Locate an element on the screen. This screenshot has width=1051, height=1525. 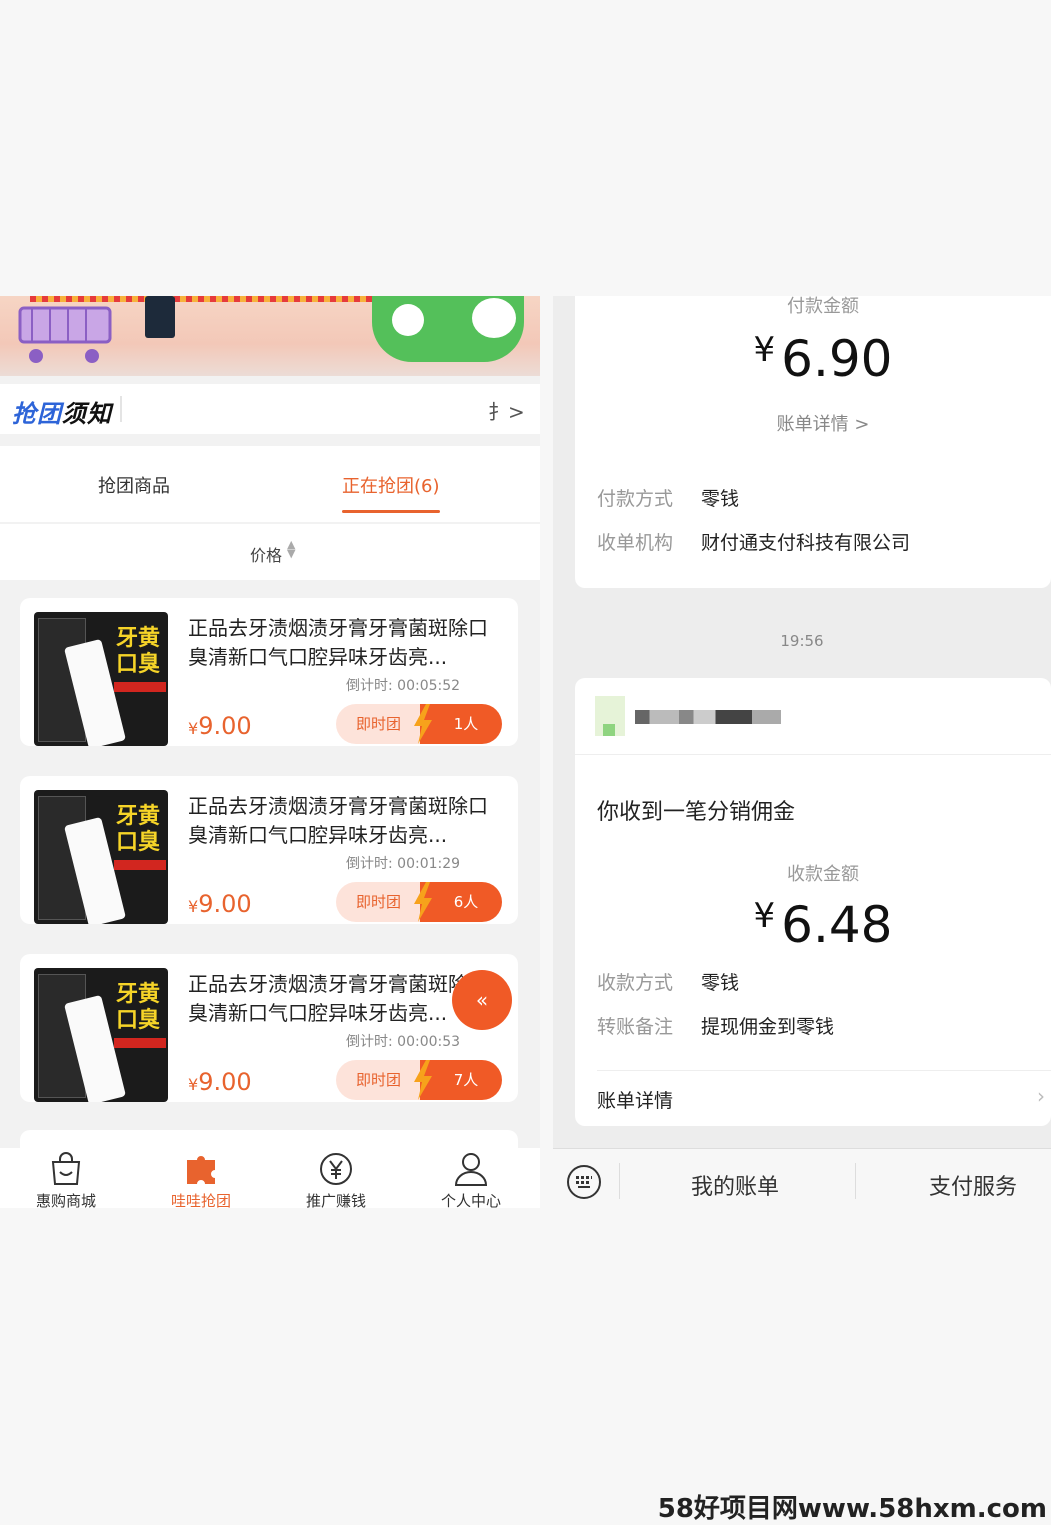
countdown-timer: 倒计时: 00:01:29 is located at coordinates (403, 864).